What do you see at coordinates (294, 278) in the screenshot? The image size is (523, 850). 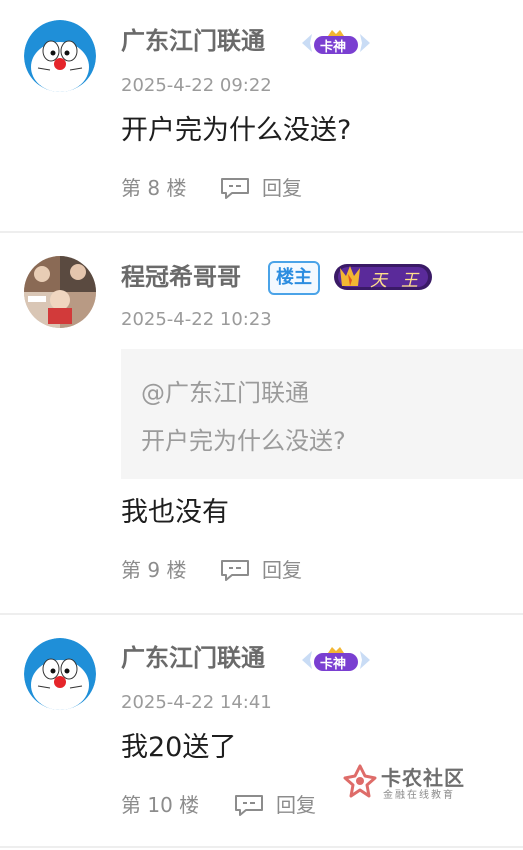 I see `thread-owner-badge: 楼主` at bounding box center [294, 278].